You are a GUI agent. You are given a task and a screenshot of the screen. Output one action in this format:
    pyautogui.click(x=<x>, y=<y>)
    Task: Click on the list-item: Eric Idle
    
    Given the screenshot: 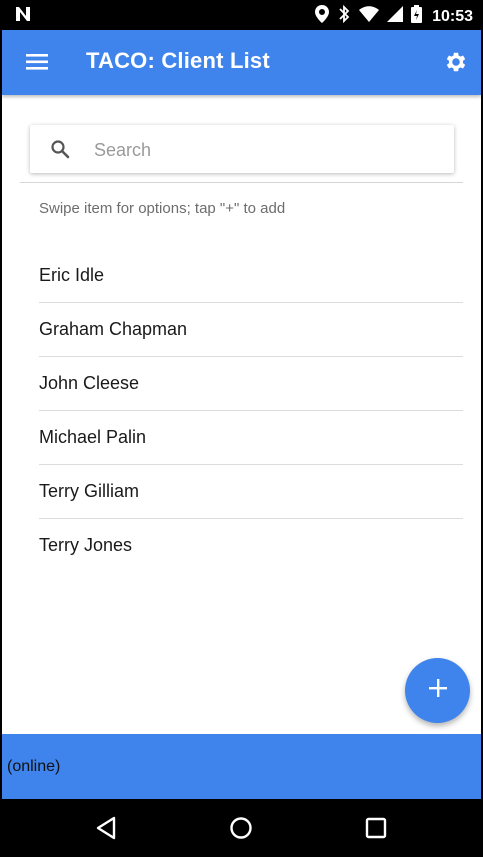 What is the action you would take?
    pyautogui.click(x=251, y=276)
    